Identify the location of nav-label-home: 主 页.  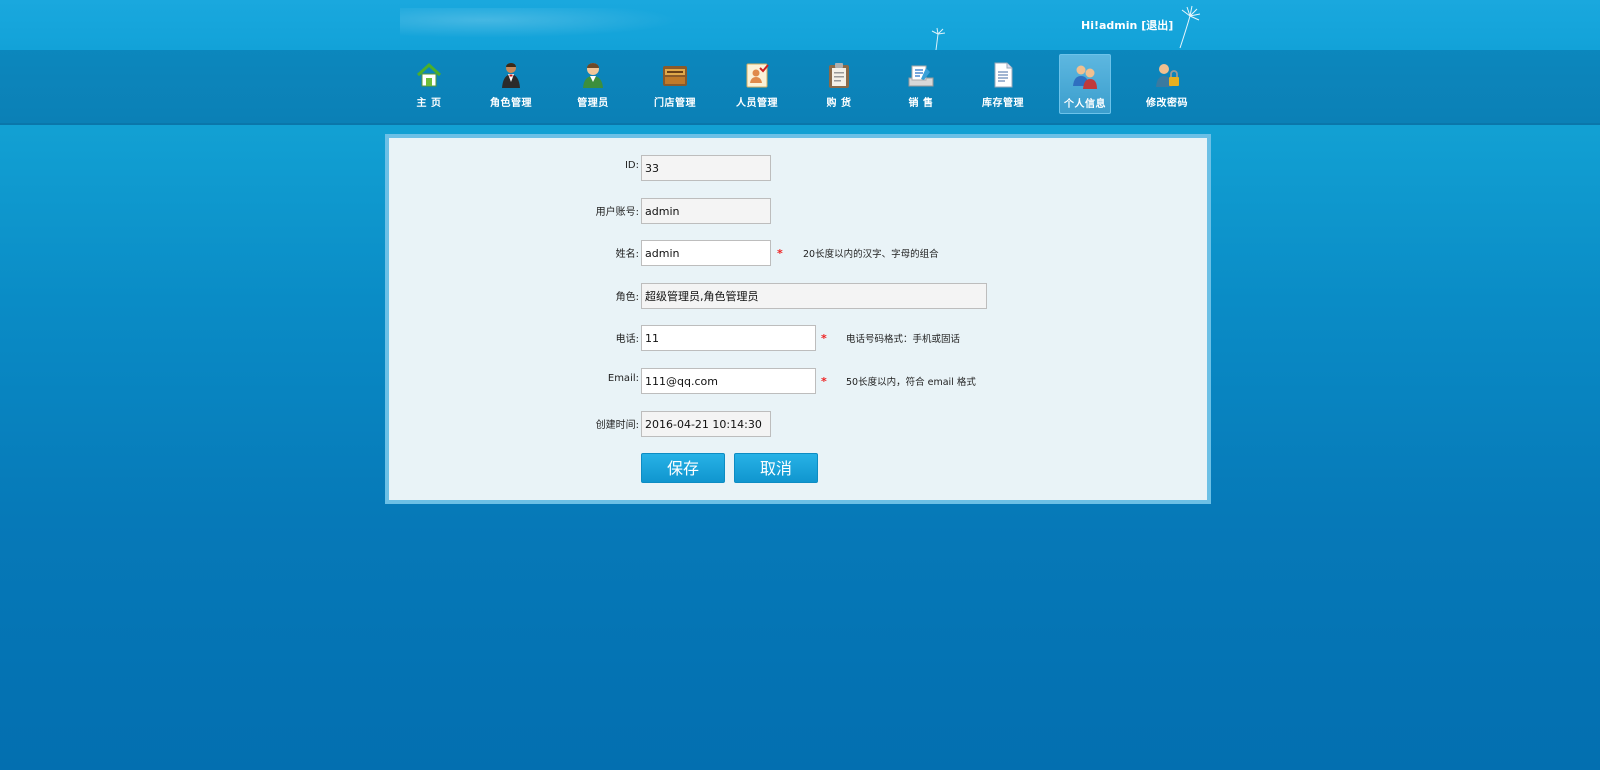
(429, 103).